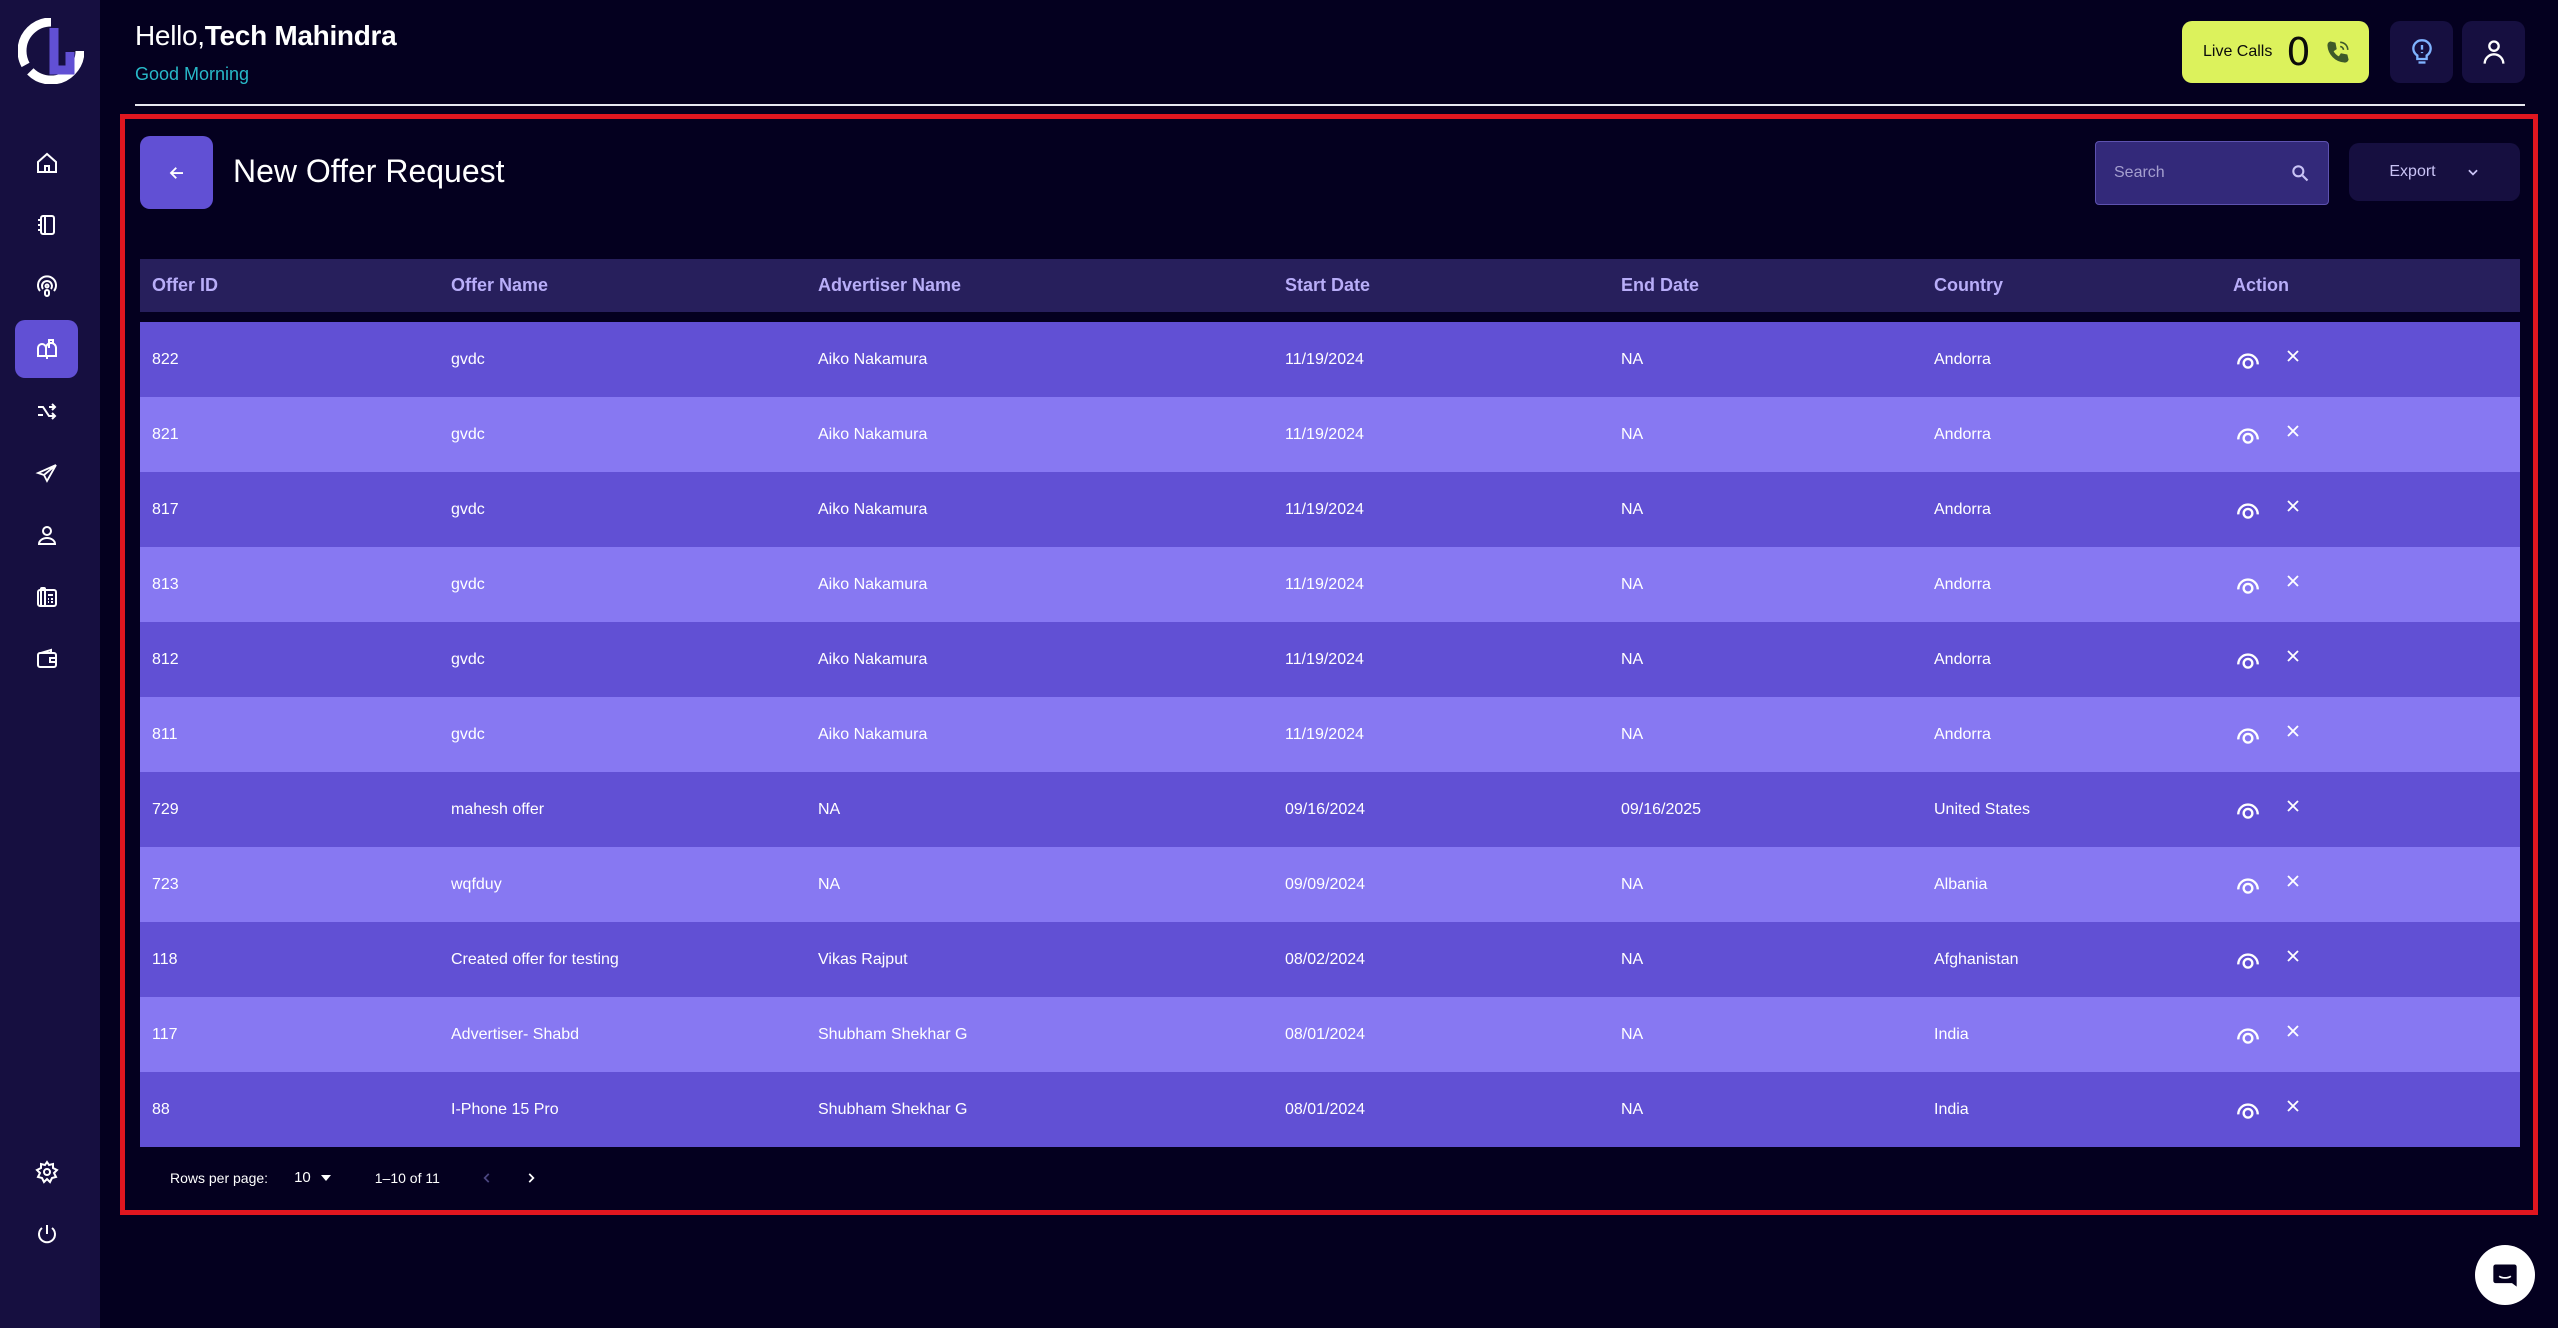 Image resolution: width=2558 pixels, height=1328 pixels. Describe the element at coordinates (1330, 884) in the screenshot. I see `table-row: 723 wqfduy NA 09/09/2024 NA Albania` at that location.